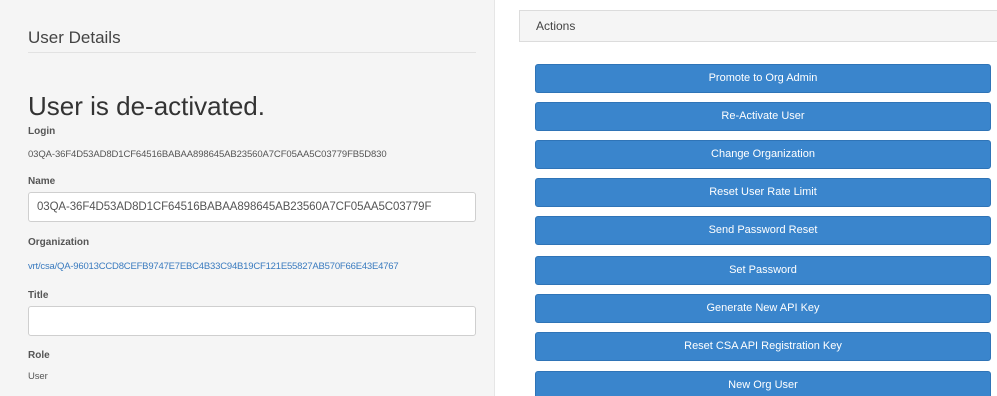 The image size is (997, 396). Describe the element at coordinates (763, 383) in the screenshot. I see `new-org-user-button: New Org User` at that location.